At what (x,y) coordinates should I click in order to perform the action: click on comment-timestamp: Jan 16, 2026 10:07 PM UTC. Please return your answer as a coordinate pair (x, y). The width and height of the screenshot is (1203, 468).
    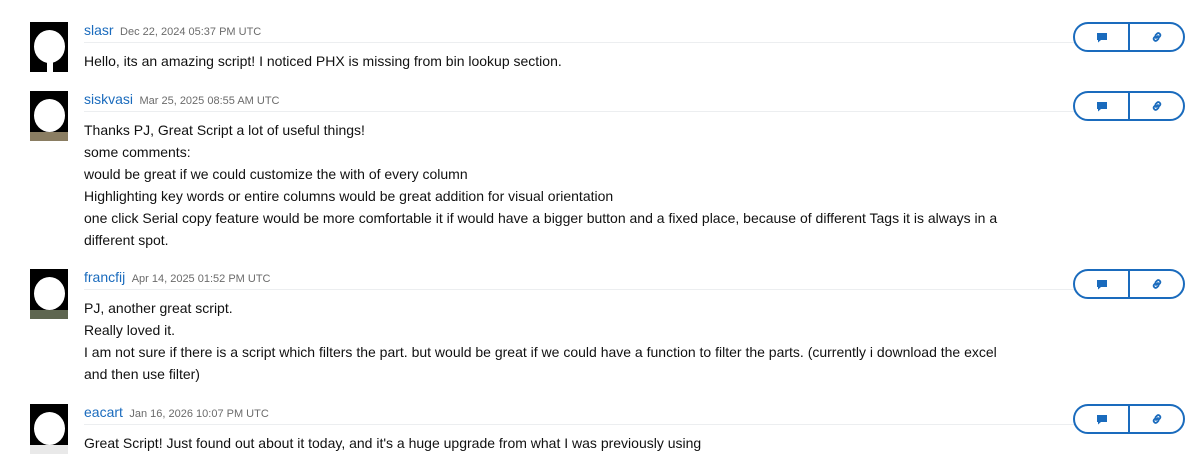
    Looking at the image, I should click on (199, 414).